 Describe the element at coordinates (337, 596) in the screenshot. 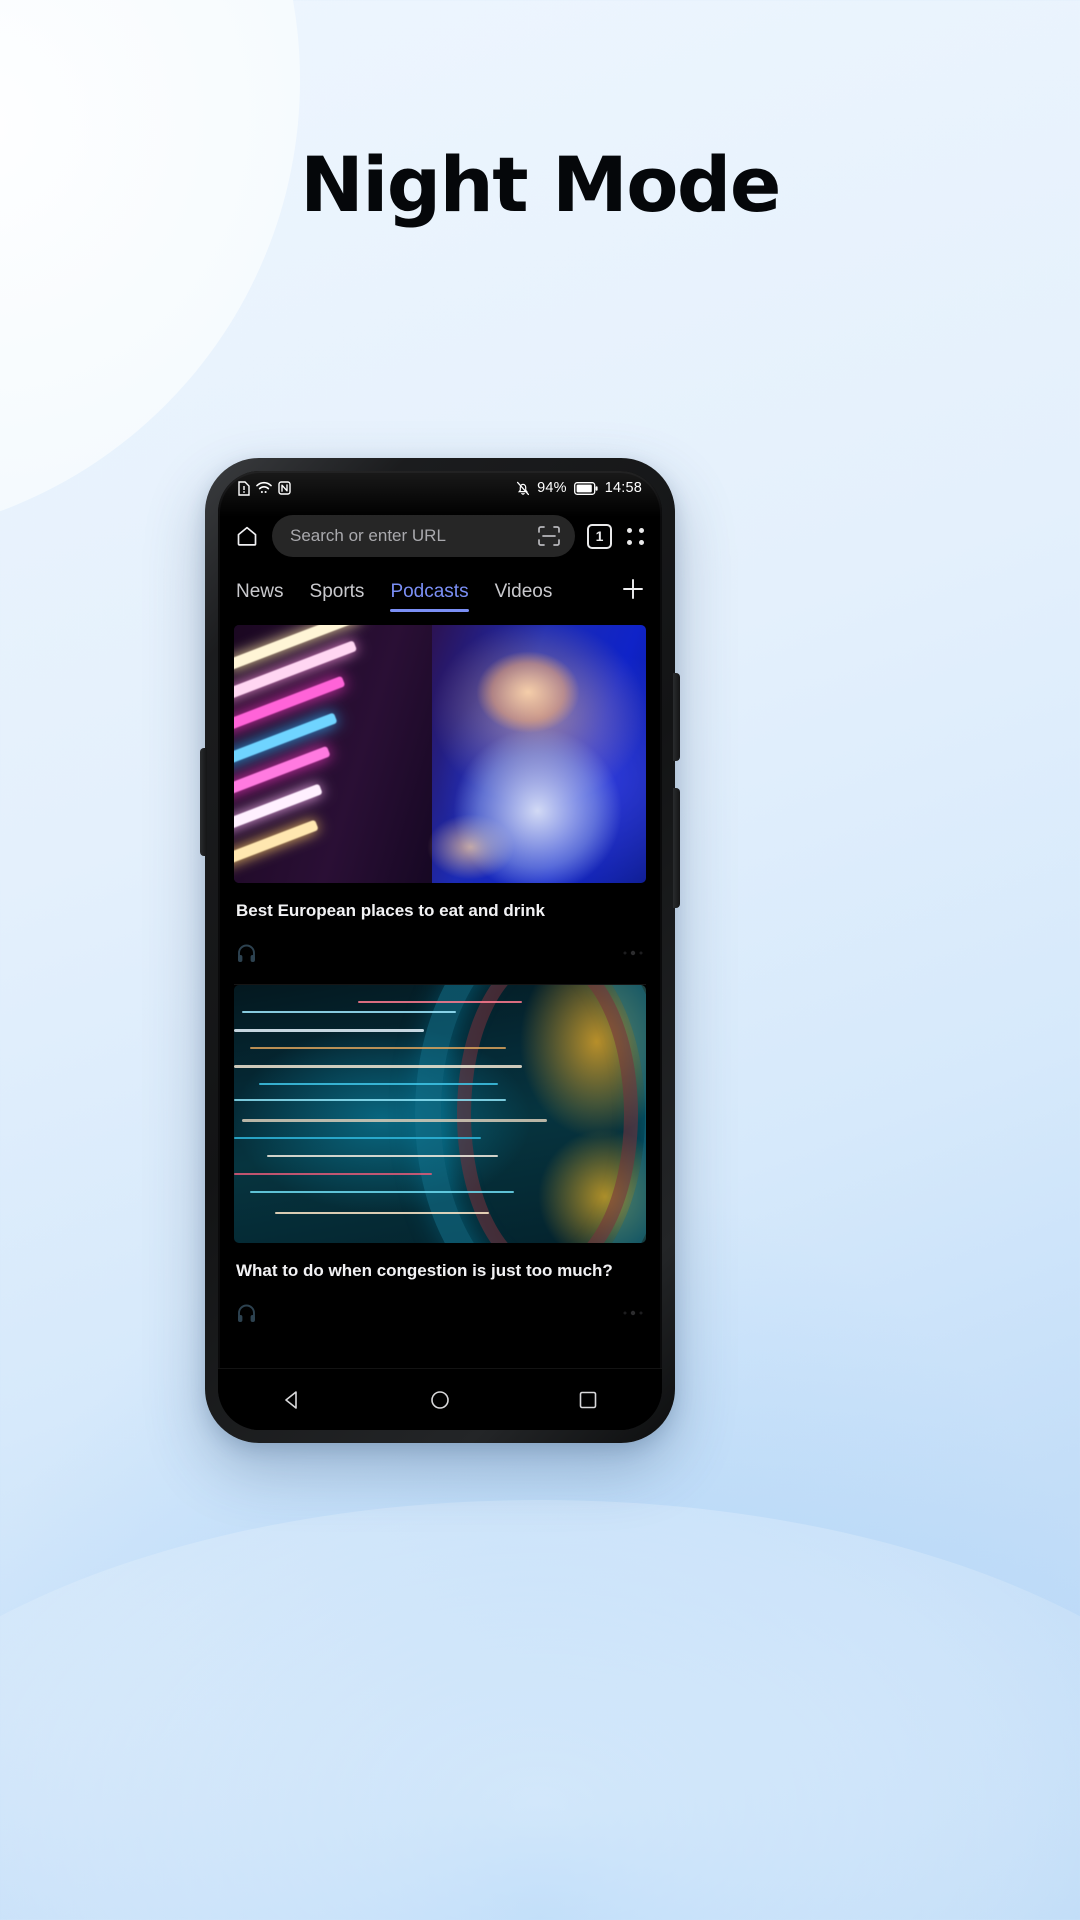

I see `tab-sports: Sports` at that location.